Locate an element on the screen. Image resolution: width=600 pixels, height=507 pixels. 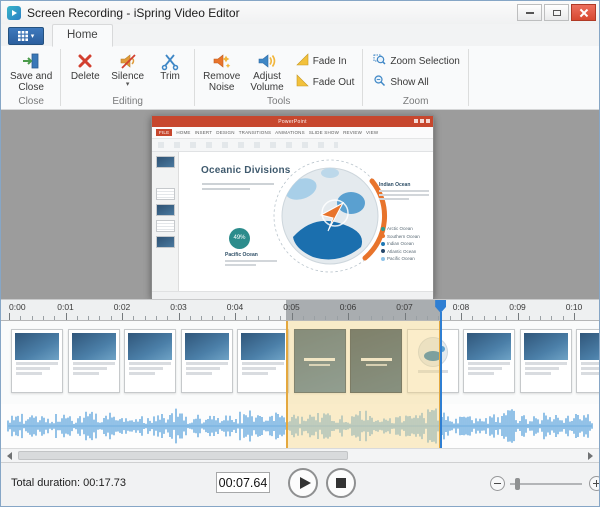
zoom-selection-icon is located at coordinates (379, 61).